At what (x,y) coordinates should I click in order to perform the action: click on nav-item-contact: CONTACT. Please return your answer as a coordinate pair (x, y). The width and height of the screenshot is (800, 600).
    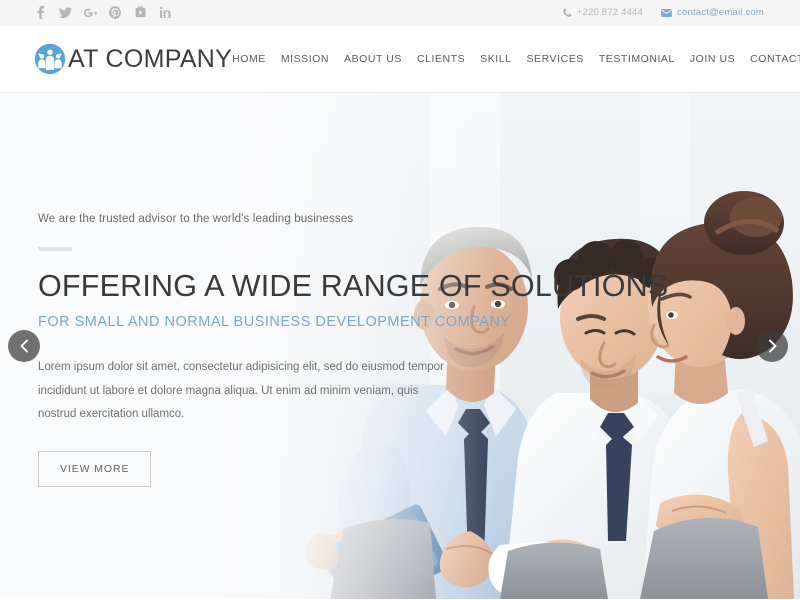
    Looking at the image, I should click on (775, 59).